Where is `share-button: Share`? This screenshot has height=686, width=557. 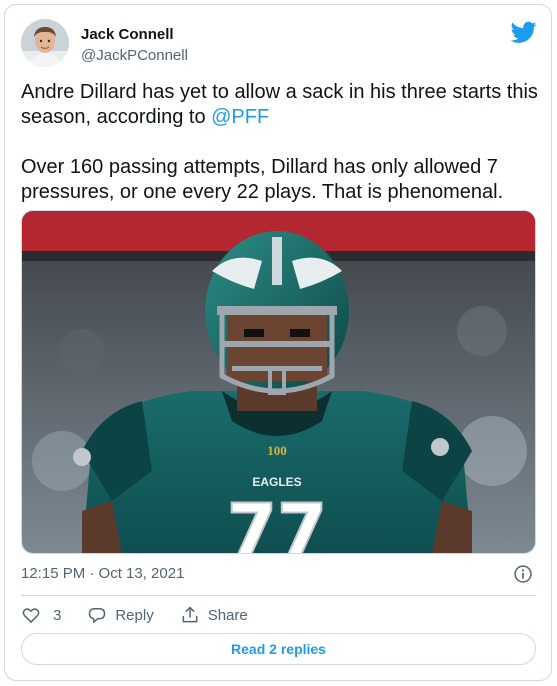
share-button: Share is located at coordinates (214, 615).